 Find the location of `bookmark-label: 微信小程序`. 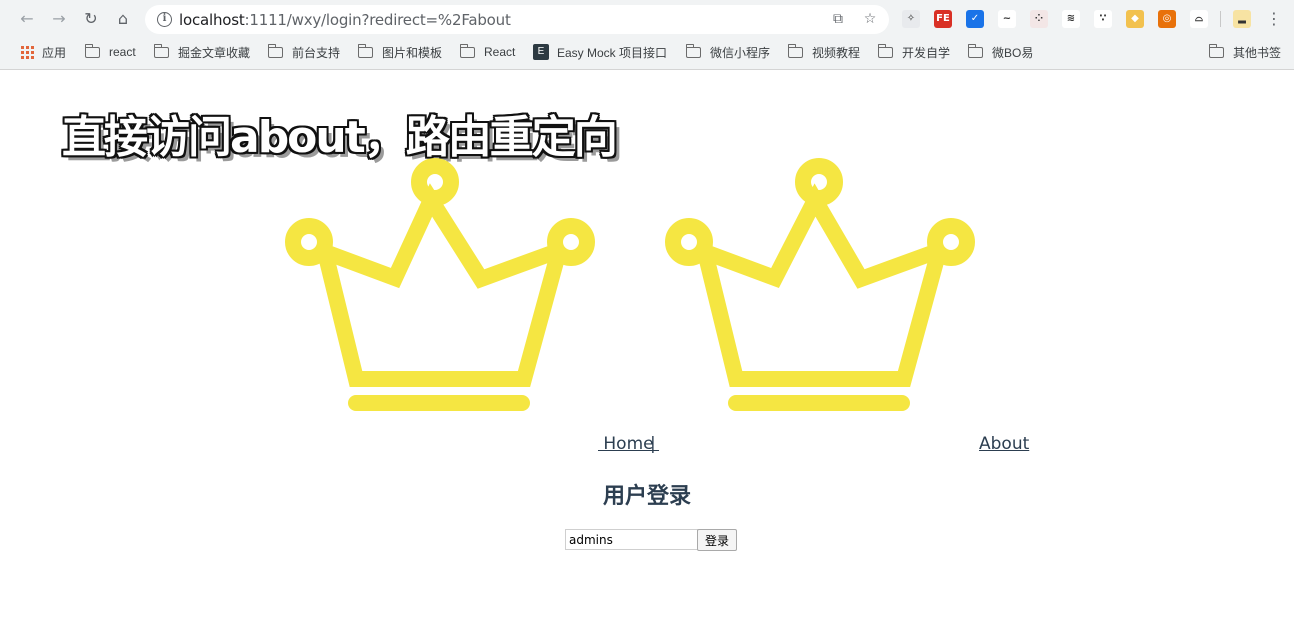

bookmark-label: 微信小程序 is located at coordinates (740, 52).